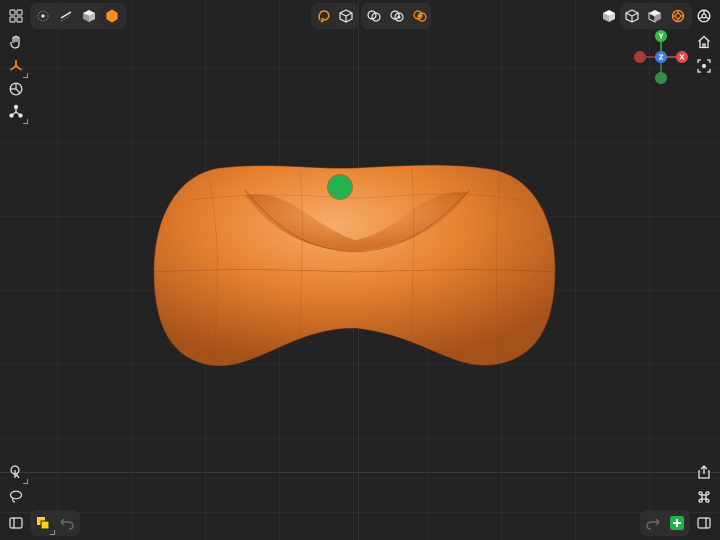  What do you see at coordinates (112, 16) in the screenshot?
I see `object-mode-icon` at bounding box center [112, 16].